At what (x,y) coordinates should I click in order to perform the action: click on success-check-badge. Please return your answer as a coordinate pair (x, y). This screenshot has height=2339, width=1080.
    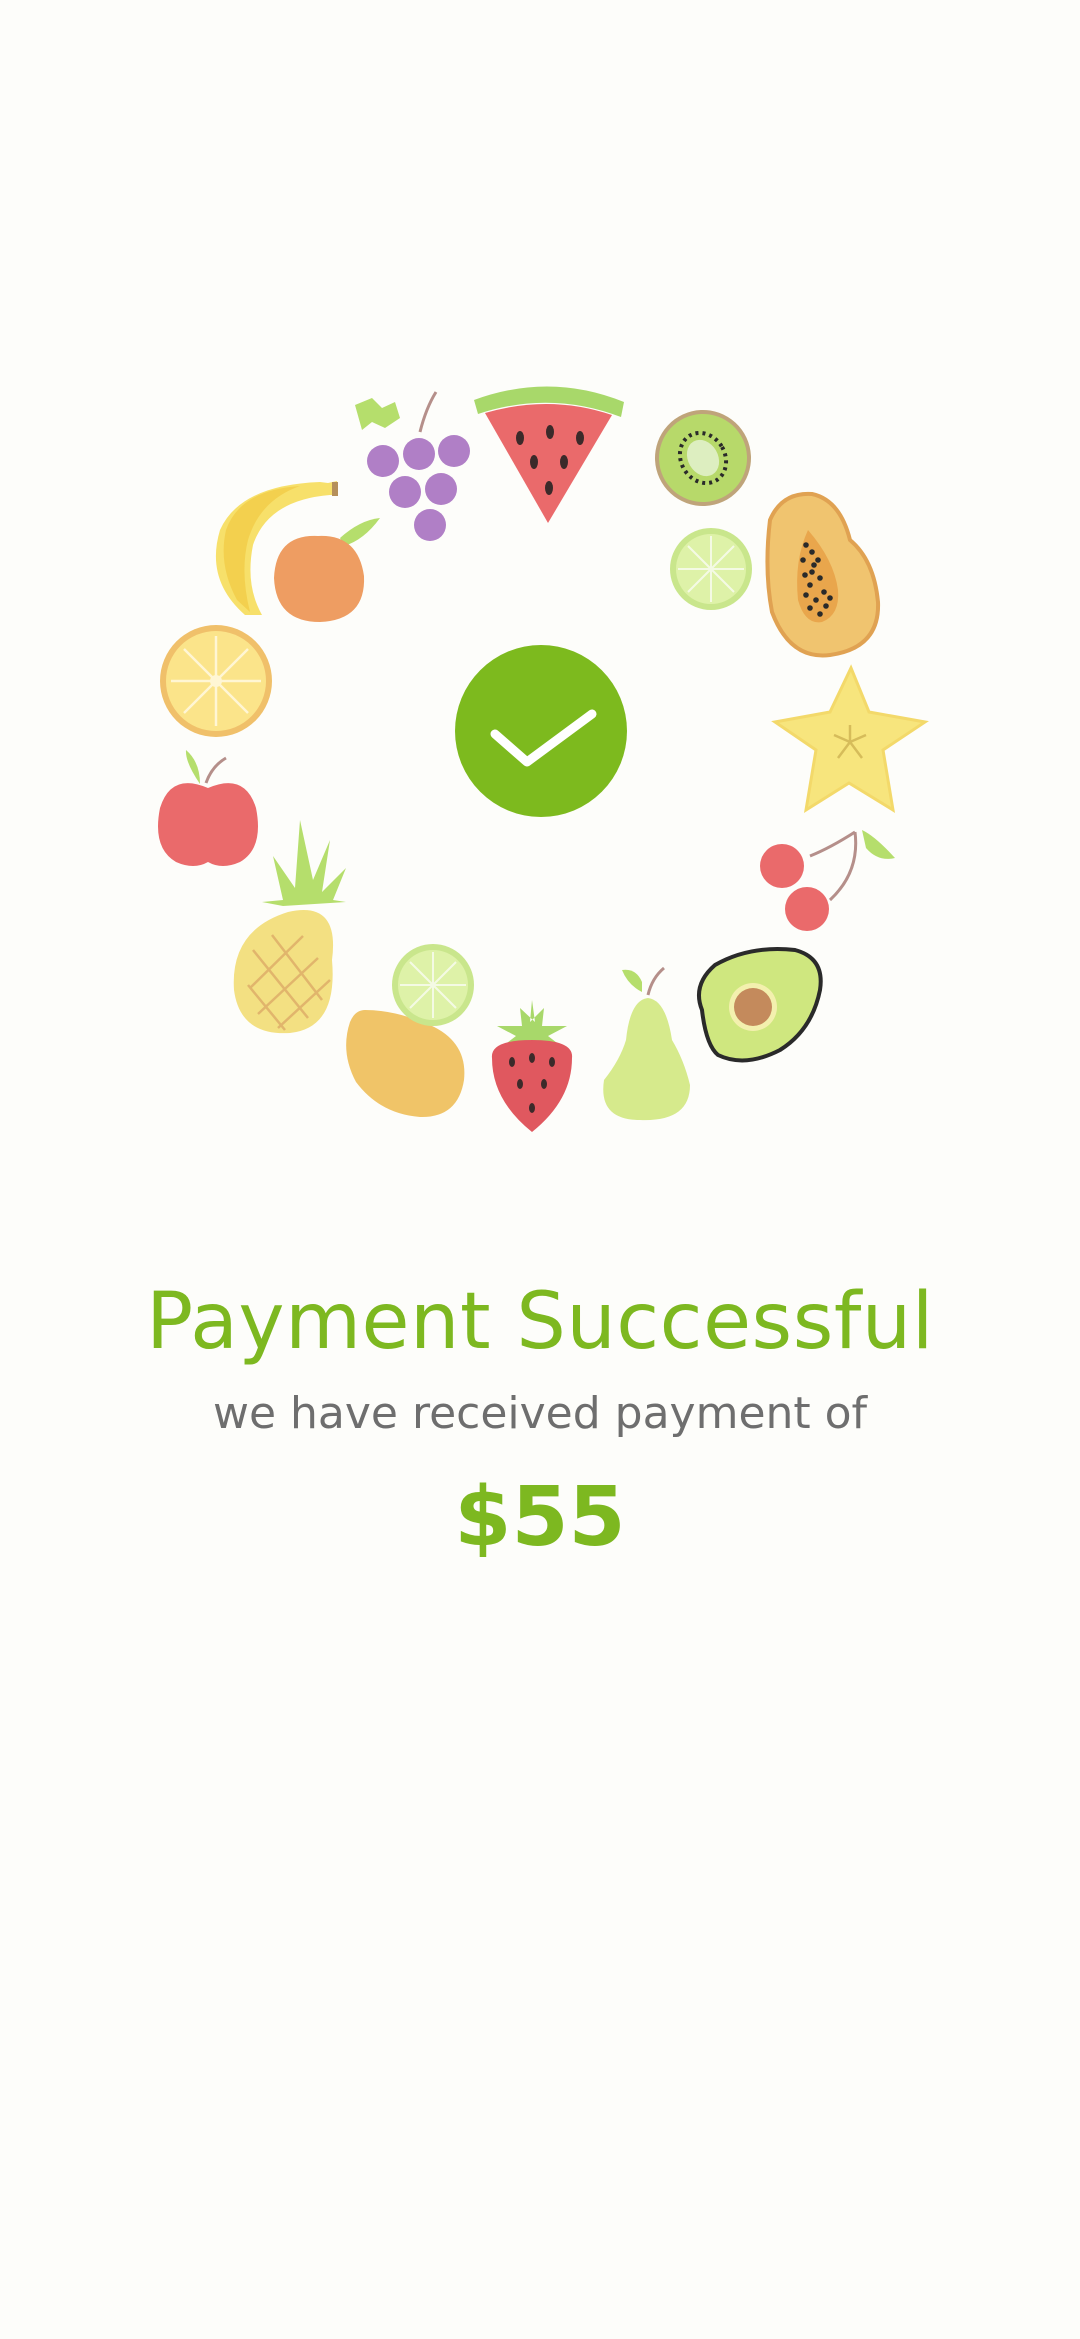
    Looking at the image, I should click on (541, 731).